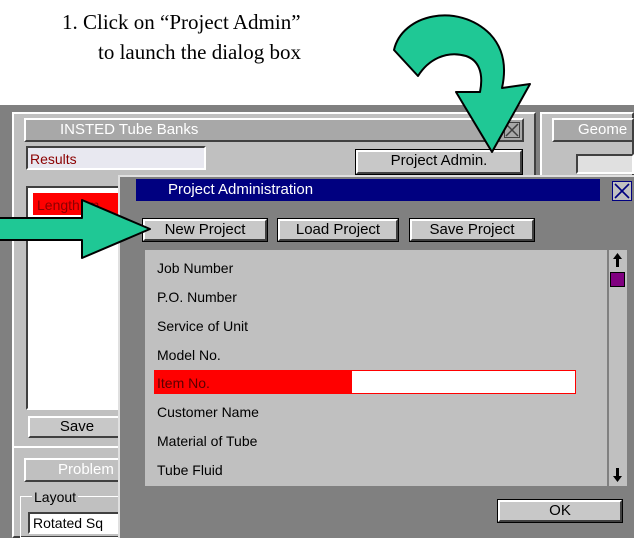  I want to click on field-item-no: Item No., so click(183, 383).